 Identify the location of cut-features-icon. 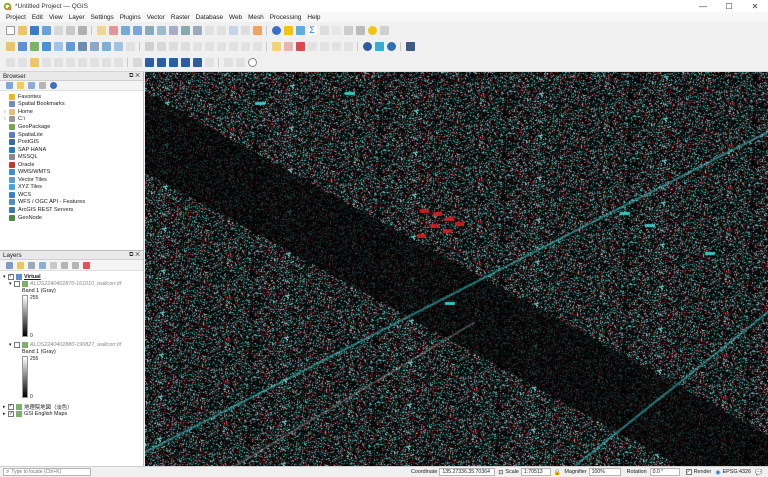
(209, 46).